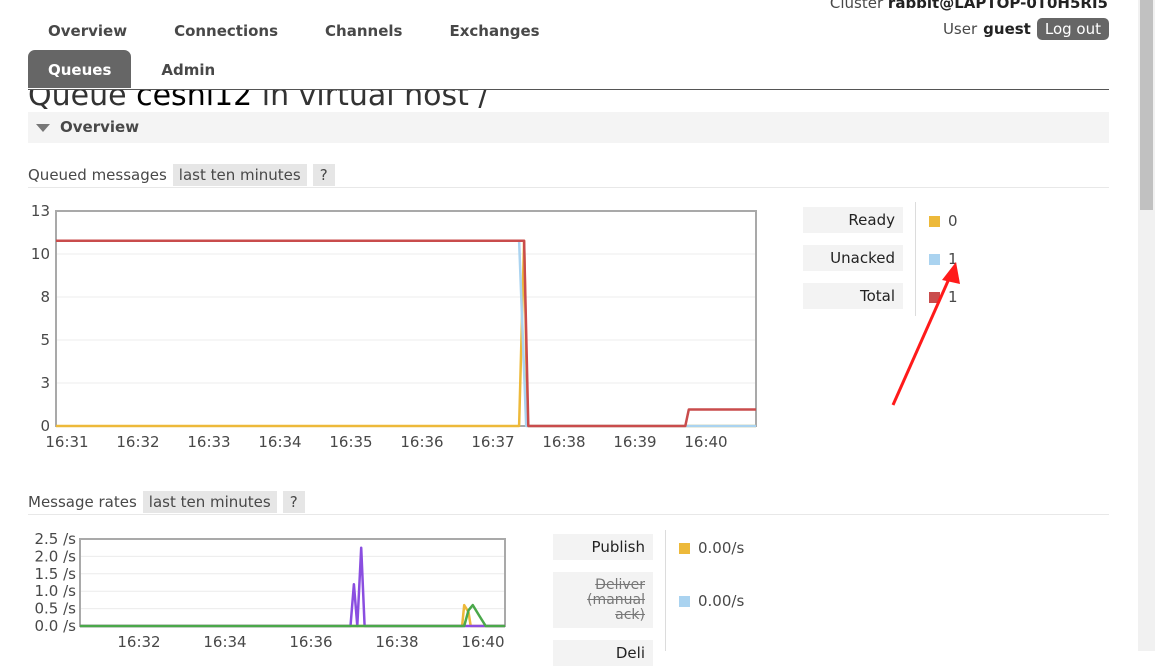  I want to click on rates-range-button: last ten minutes, so click(209, 501).